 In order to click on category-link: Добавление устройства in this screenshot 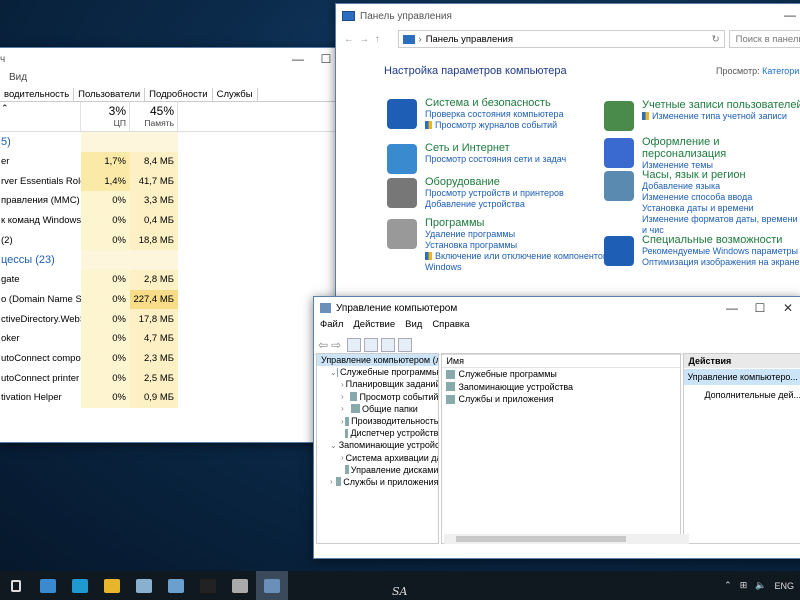, I will do `click(494, 204)`.